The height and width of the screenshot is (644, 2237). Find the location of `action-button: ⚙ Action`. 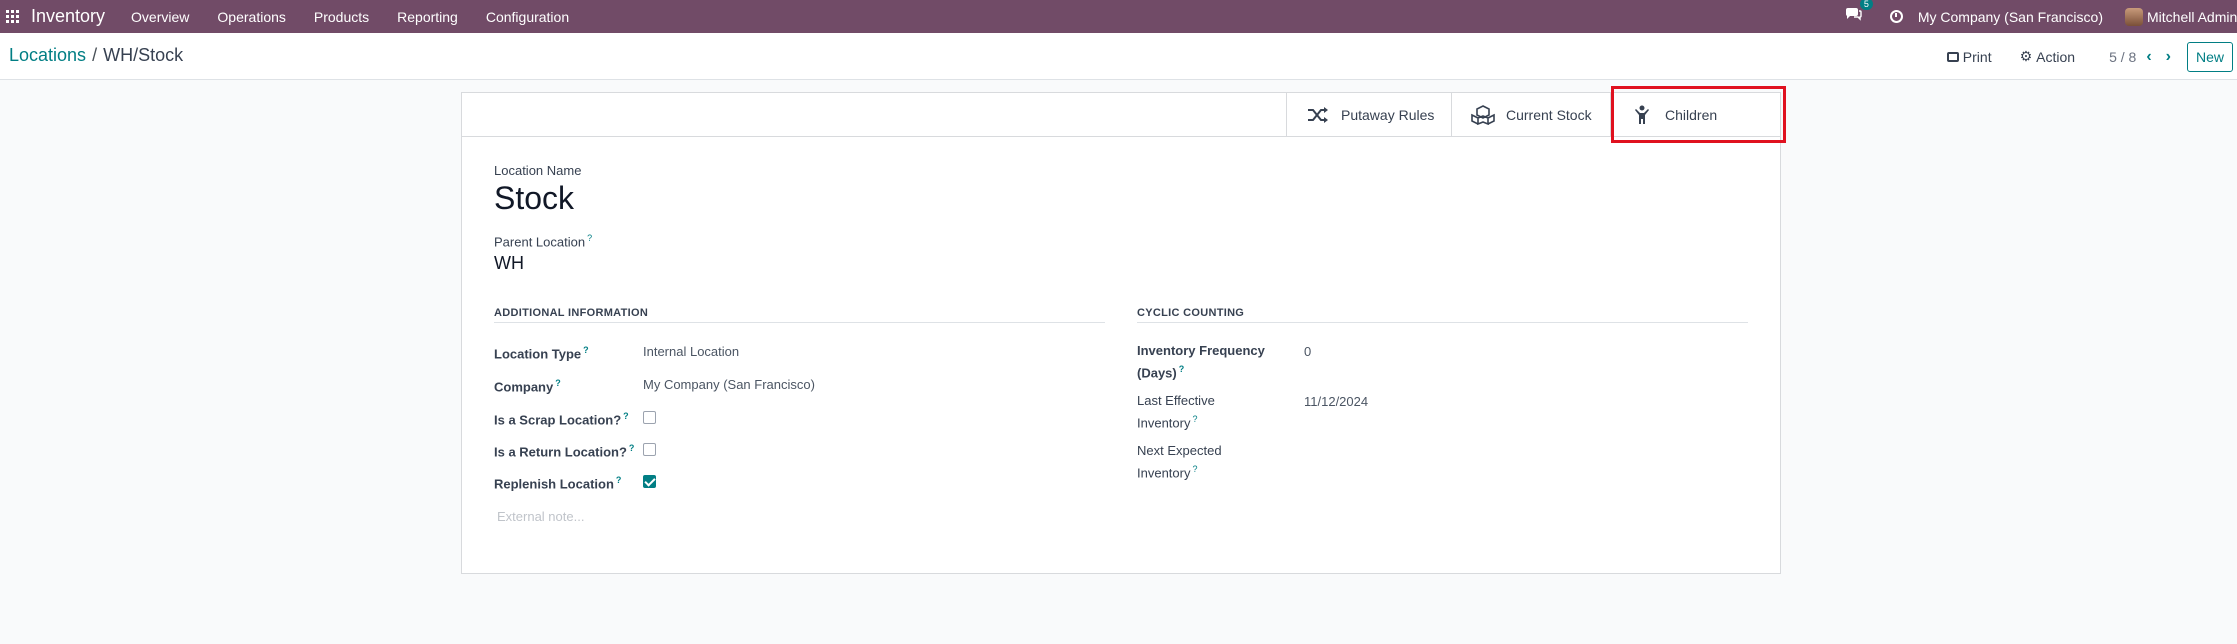

action-button: ⚙ Action is located at coordinates (2047, 56).